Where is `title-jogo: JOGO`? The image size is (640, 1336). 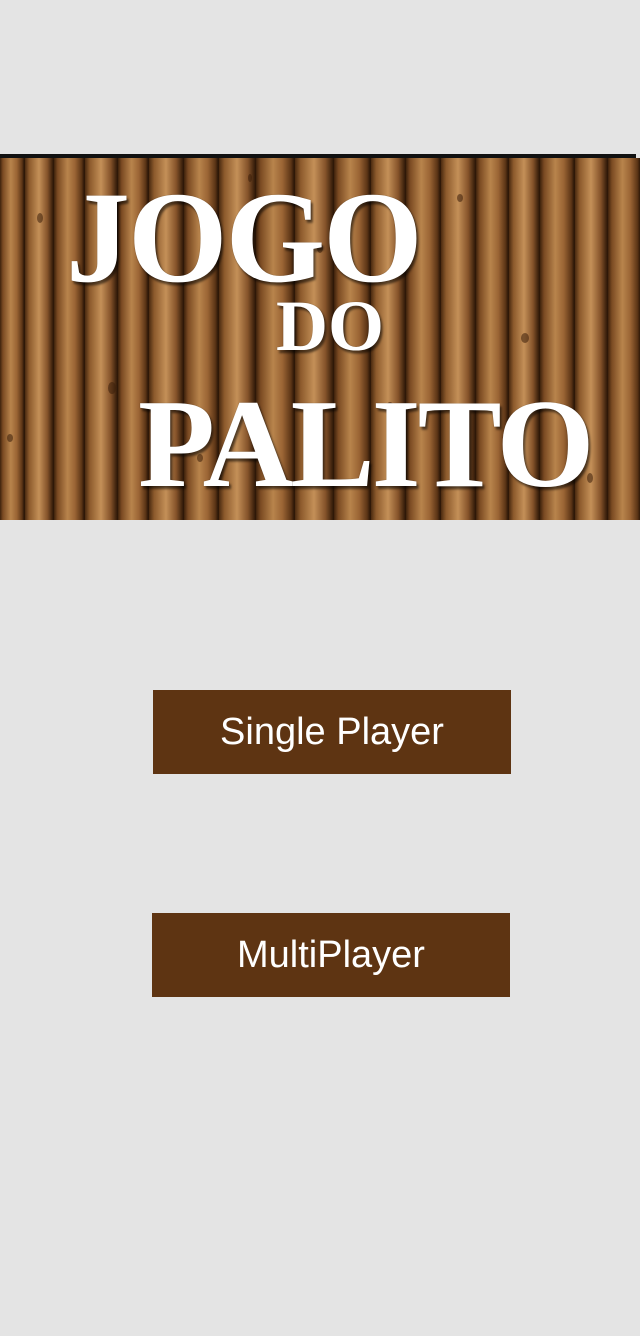 title-jogo: JOGO is located at coordinates (244, 237).